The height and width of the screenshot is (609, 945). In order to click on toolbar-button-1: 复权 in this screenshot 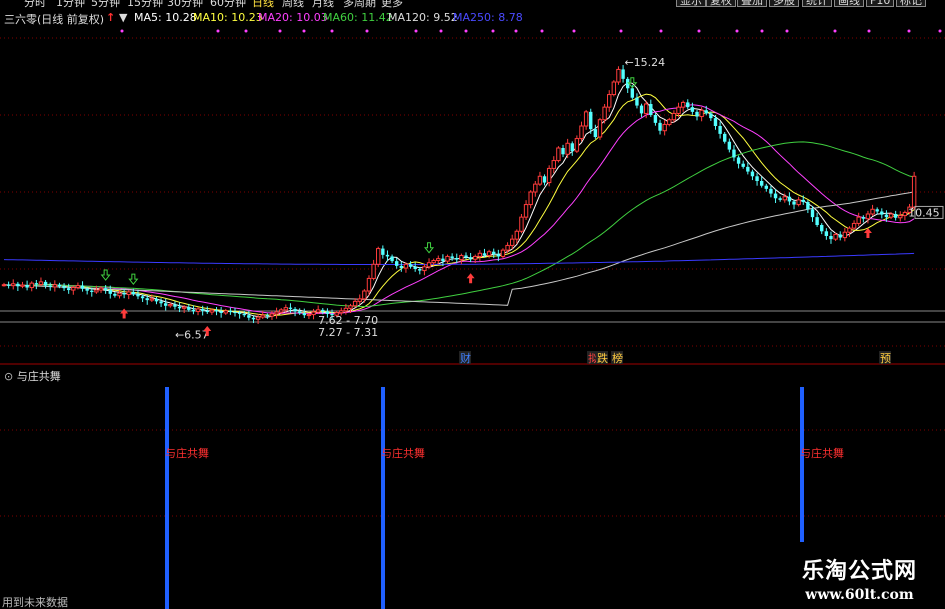, I will do `click(721, 3)`.